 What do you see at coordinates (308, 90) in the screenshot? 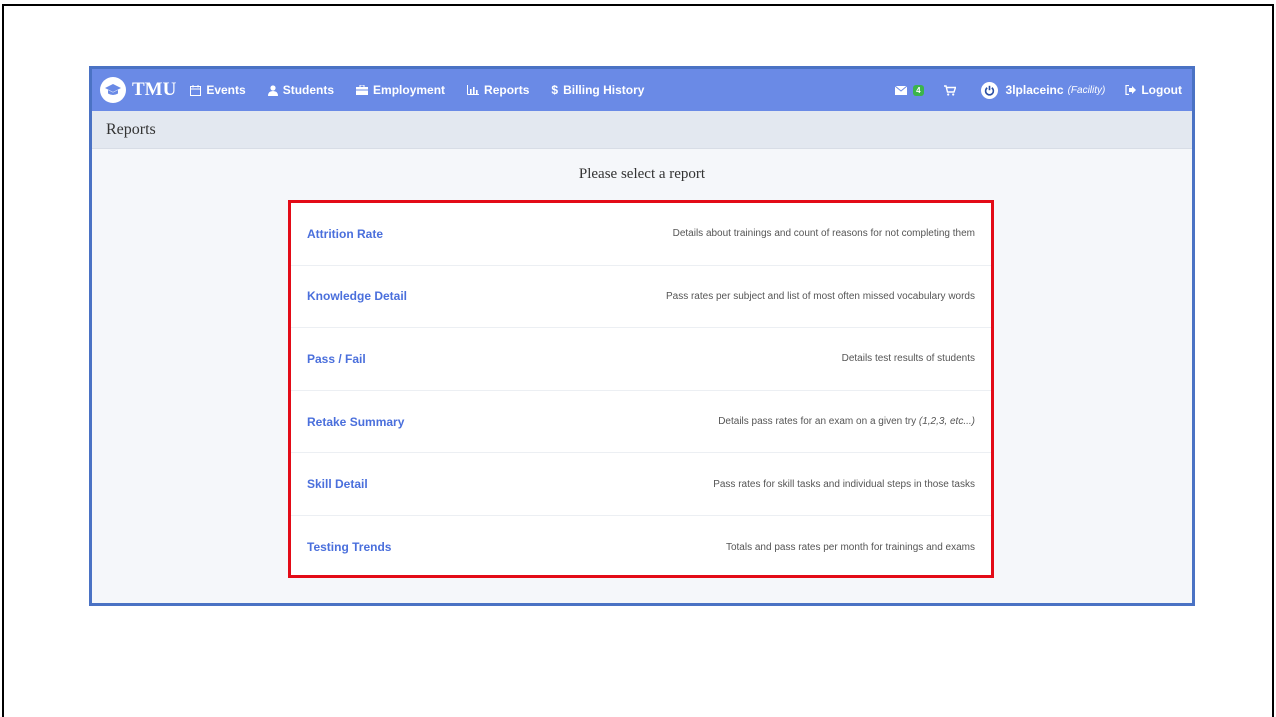
I see `nav-students-label: Students` at bounding box center [308, 90].